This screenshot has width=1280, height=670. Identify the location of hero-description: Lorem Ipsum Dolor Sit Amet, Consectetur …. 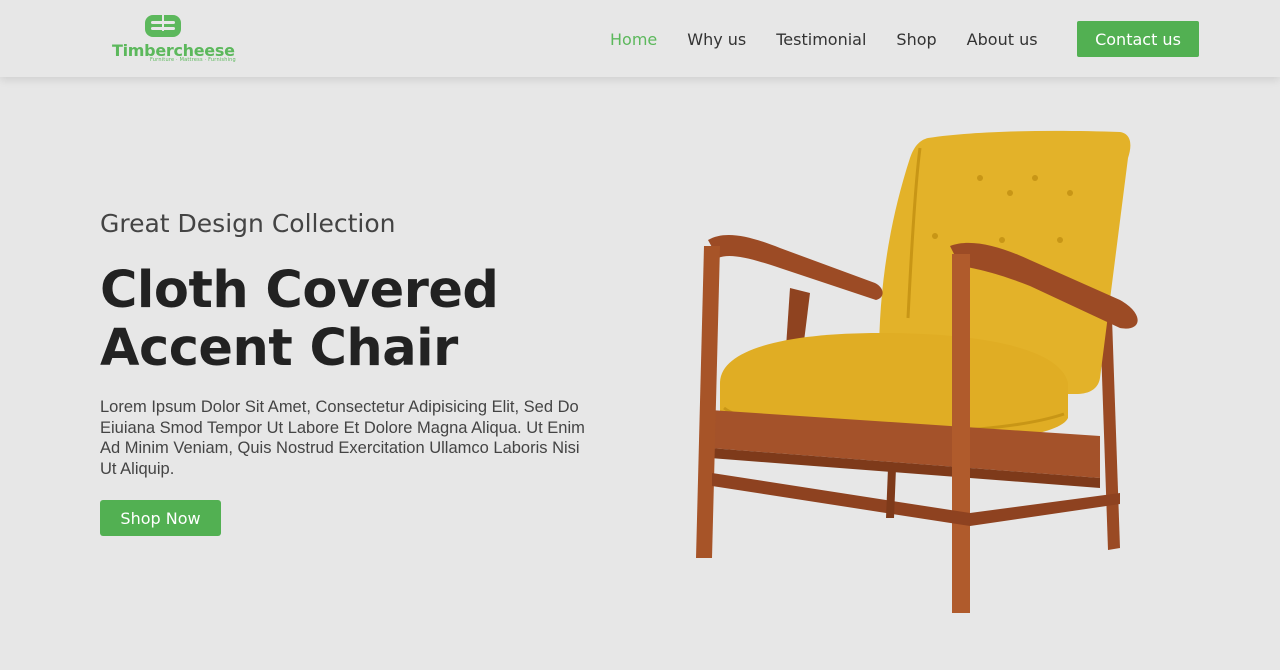
(342, 438).